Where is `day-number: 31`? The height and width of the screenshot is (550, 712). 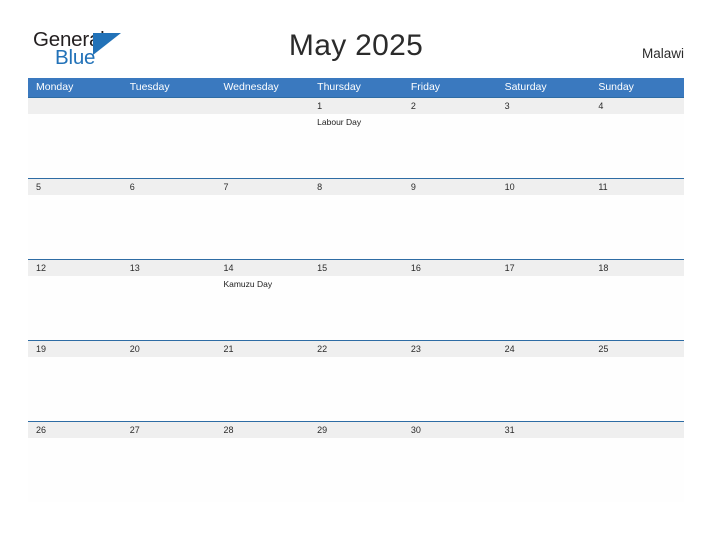 day-number: 31 is located at coordinates (544, 430).